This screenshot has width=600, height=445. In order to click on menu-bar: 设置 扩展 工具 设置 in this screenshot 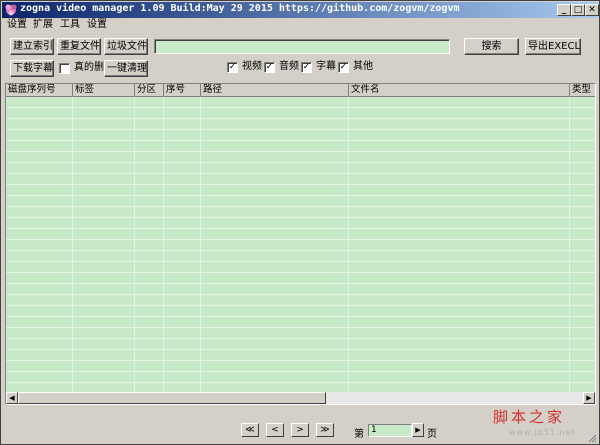, I will do `click(300, 25)`.